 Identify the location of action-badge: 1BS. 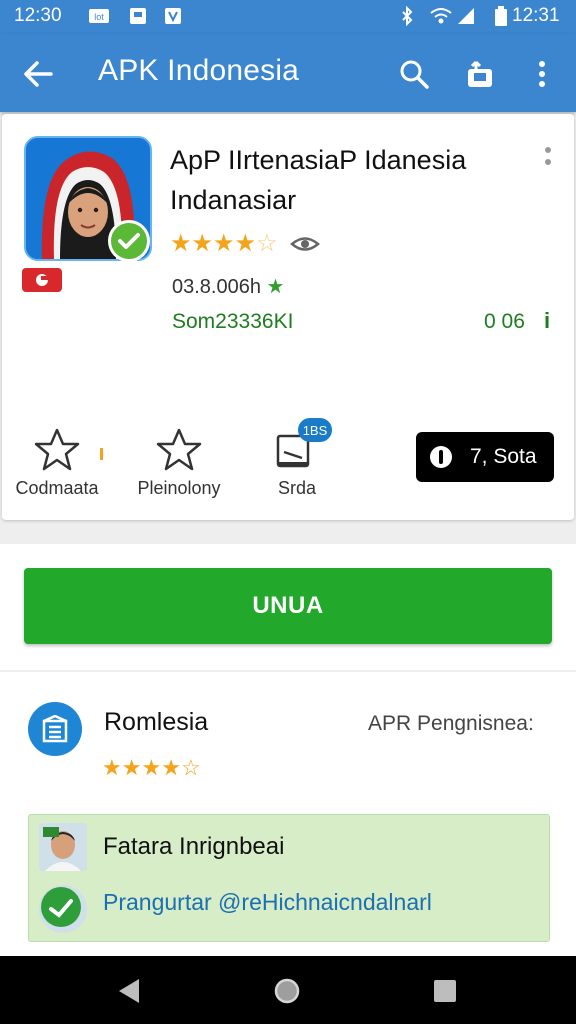
(315, 430).